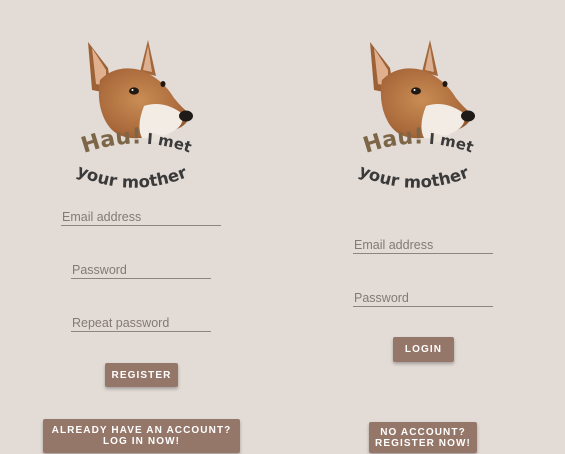 The width and height of the screenshot is (565, 454). I want to click on register-button-label: REGISTER, so click(141, 375).